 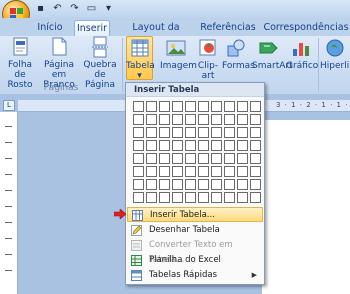 What do you see at coordinates (140, 59) in the screenshot?
I see `tabela-button: Tabela ▾` at bounding box center [140, 59].